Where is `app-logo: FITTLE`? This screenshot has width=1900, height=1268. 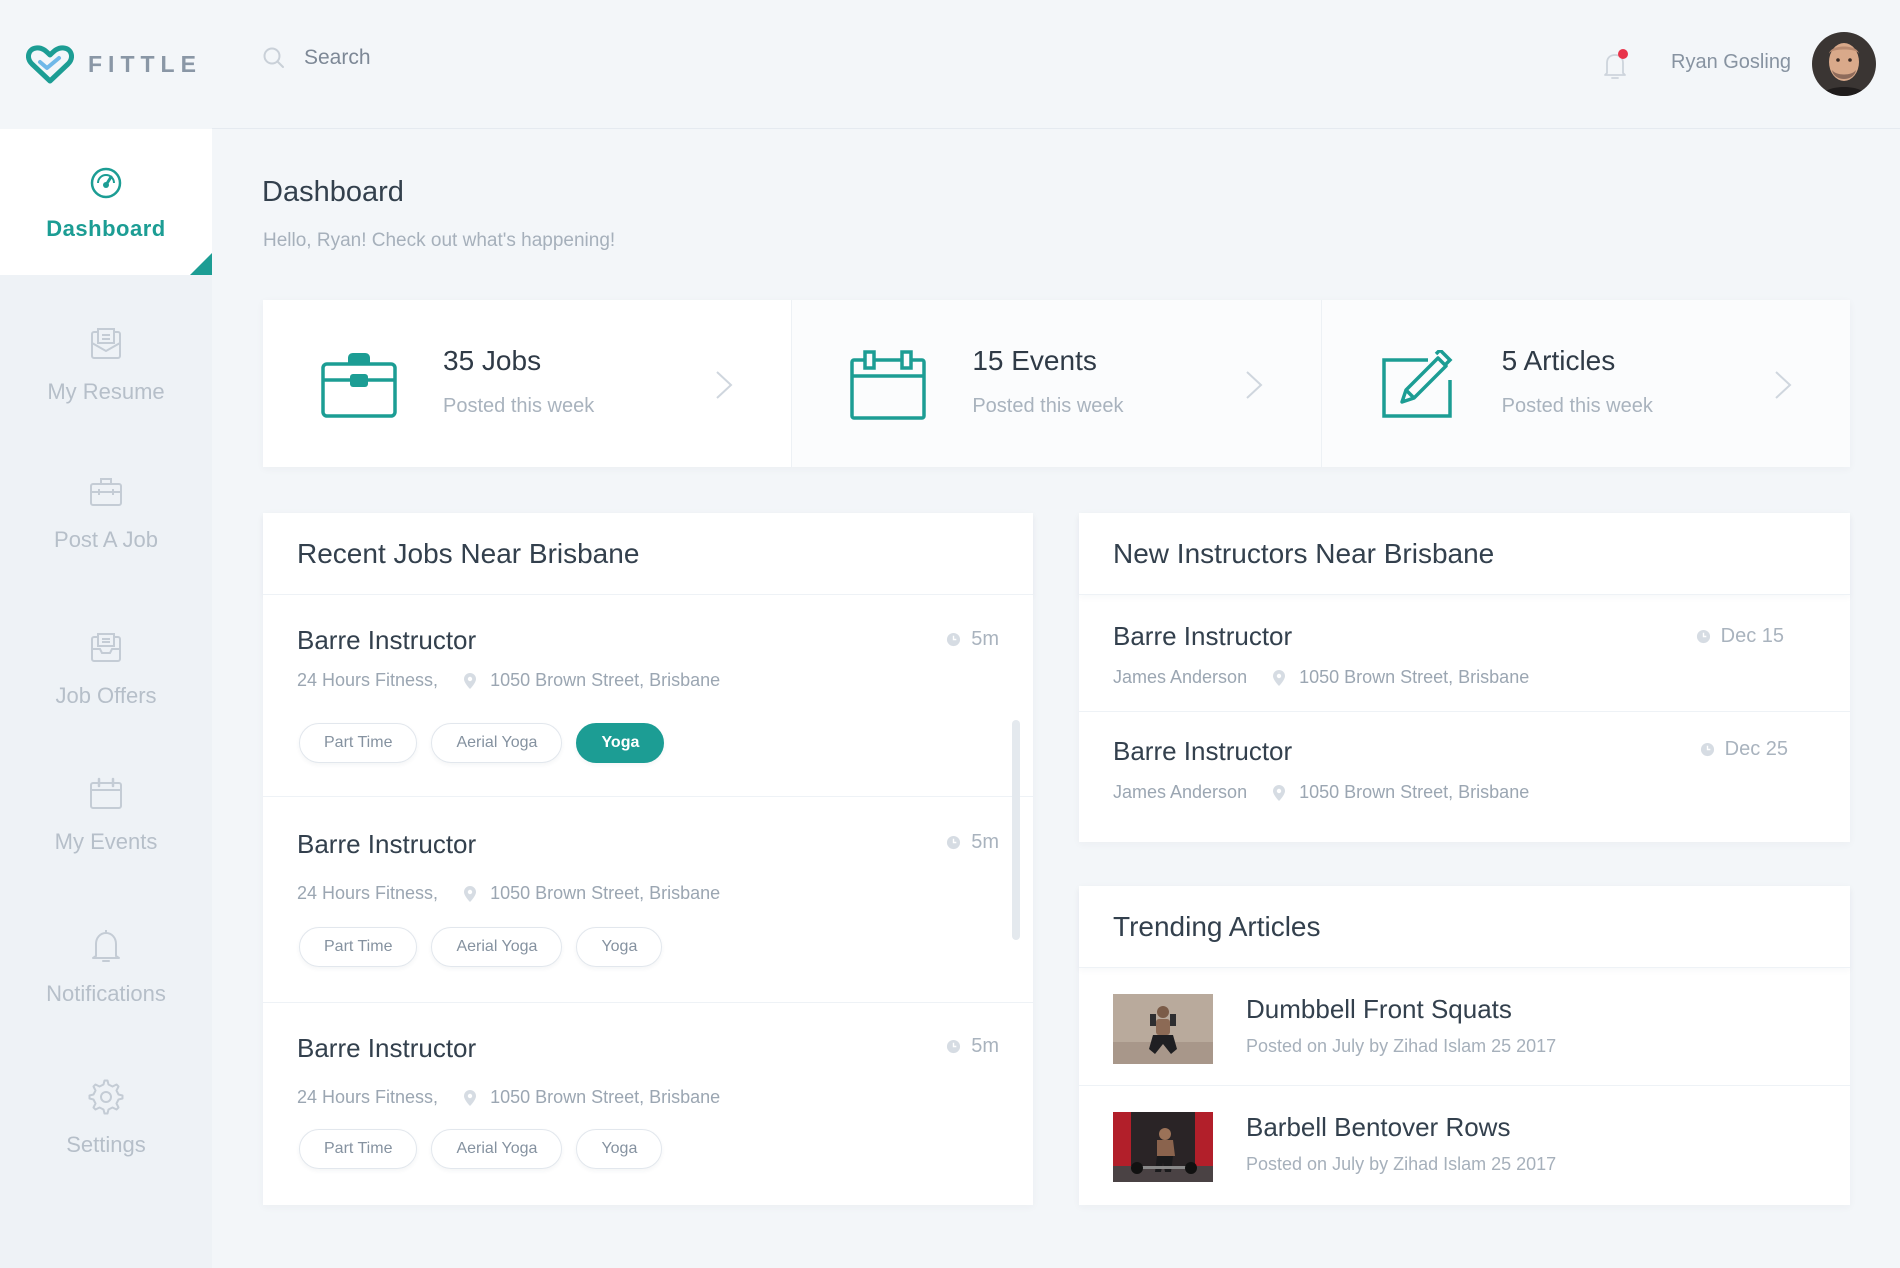 app-logo: FITTLE is located at coordinates (106, 64).